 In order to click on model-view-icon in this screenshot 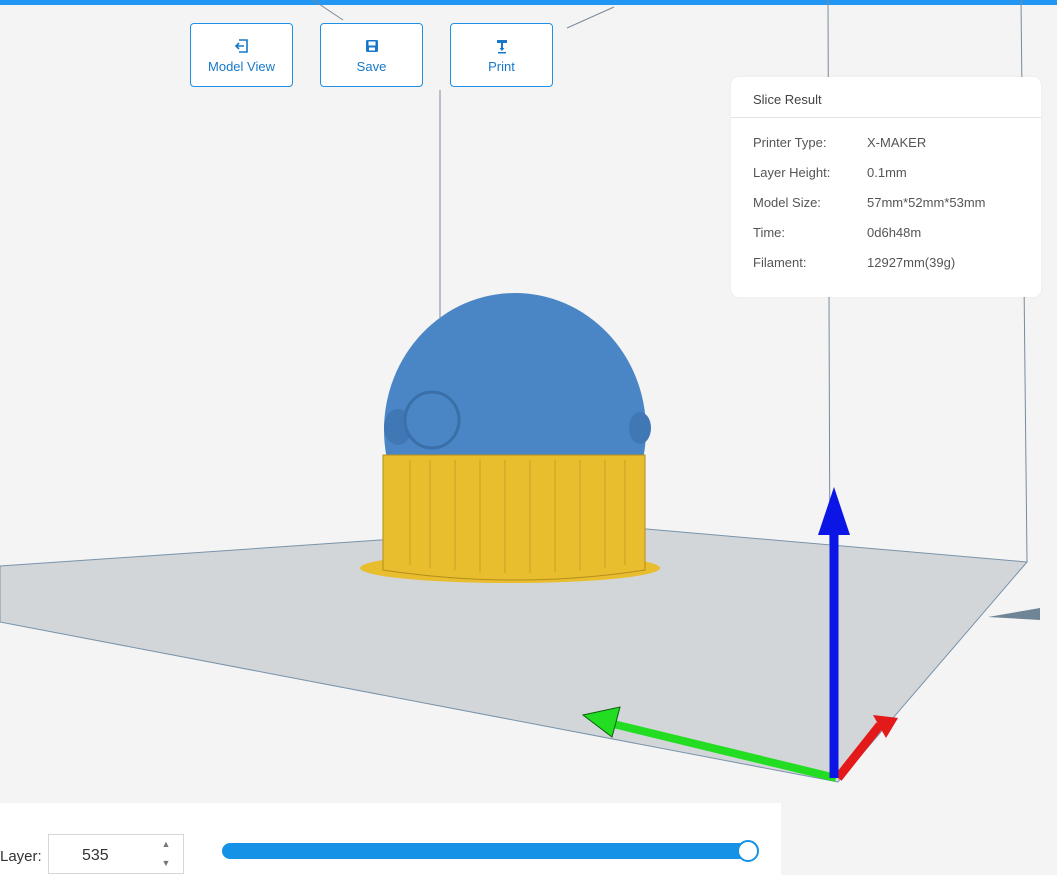, I will do `click(241, 45)`.